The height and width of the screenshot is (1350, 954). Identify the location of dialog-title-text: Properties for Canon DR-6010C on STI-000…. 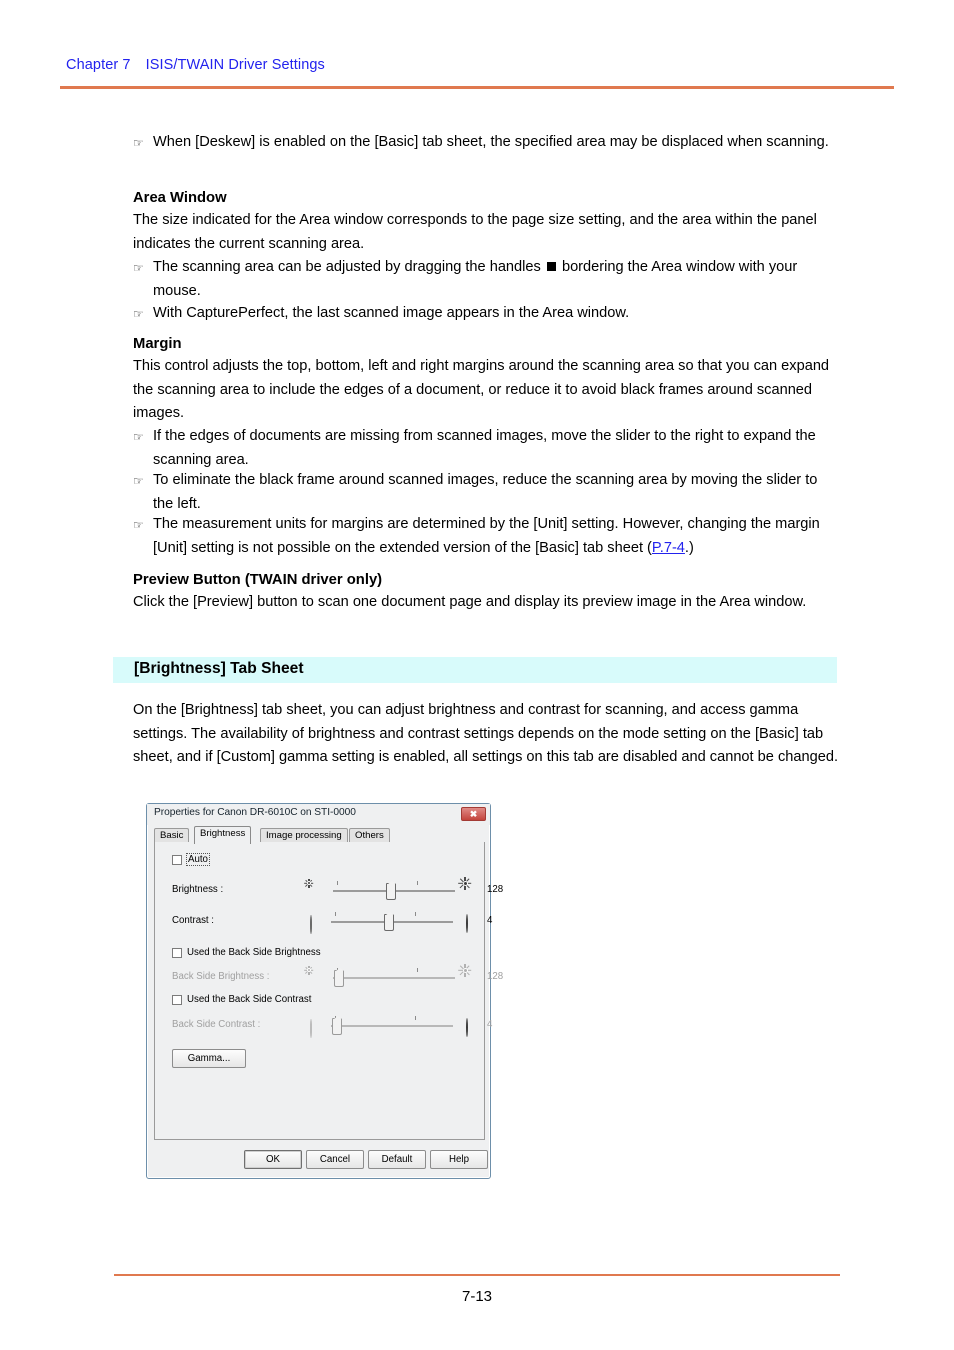
(255, 812).